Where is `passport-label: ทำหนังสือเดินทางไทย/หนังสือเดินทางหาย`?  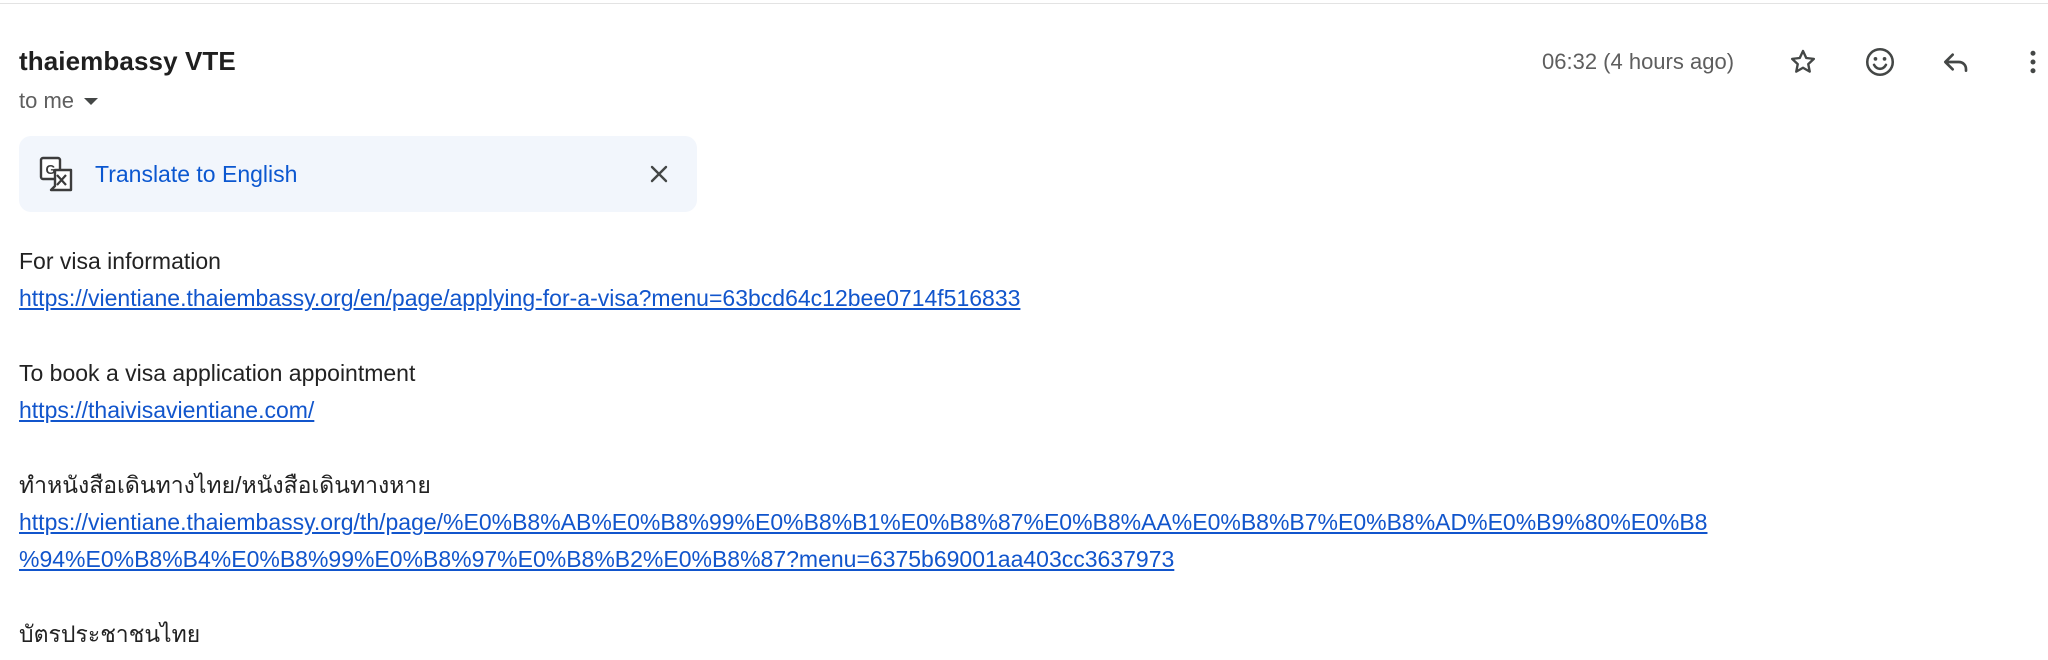
passport-label: ทำหนังสือเดินทางไทย/หนังสือเดินทางหาย is located at coordinates (225, 485).